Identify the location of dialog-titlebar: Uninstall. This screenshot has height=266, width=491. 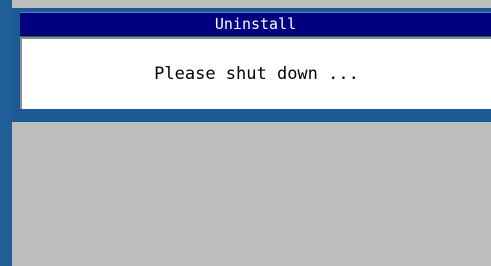
(255, 24).